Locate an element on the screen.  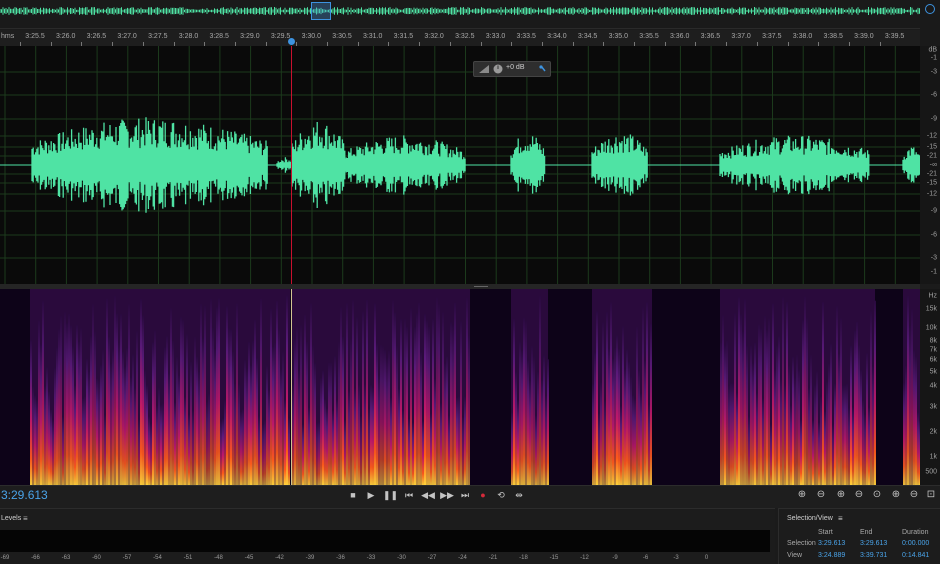
level-scale-label: -6 is located at coordinates (645, 558).